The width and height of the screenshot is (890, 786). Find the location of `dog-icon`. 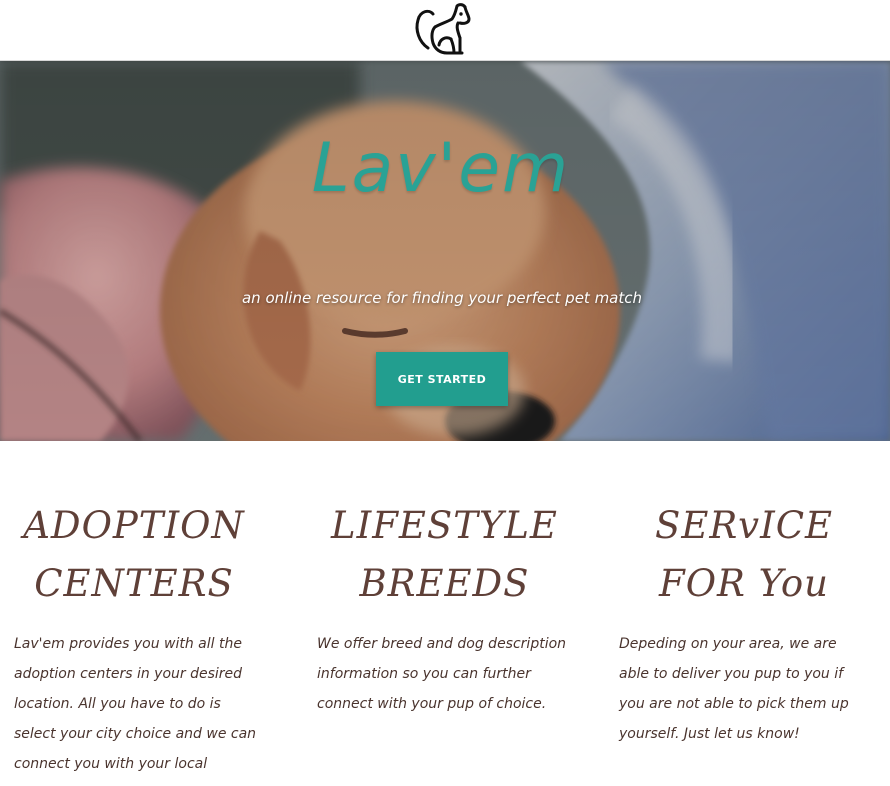

dog-icon is located at coordinates (443, 29).